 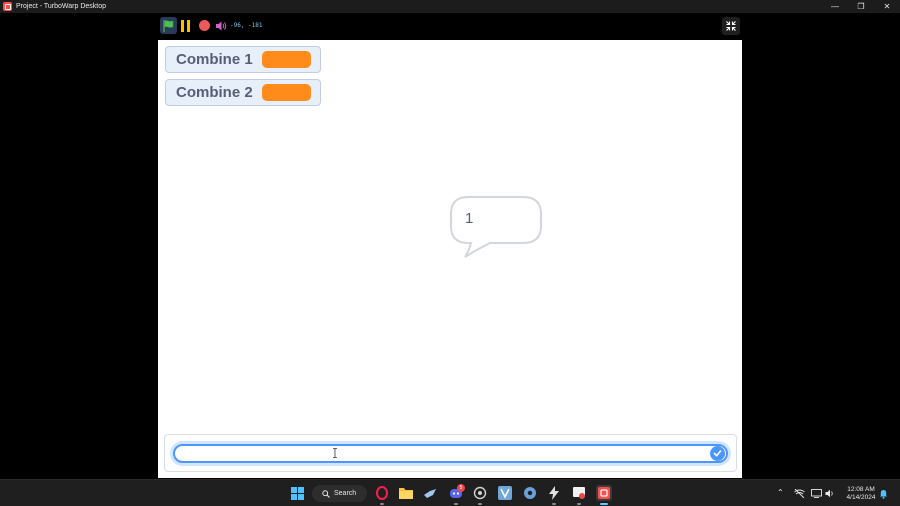 I want to click on speech-bubble, so click(x=496, y=227).